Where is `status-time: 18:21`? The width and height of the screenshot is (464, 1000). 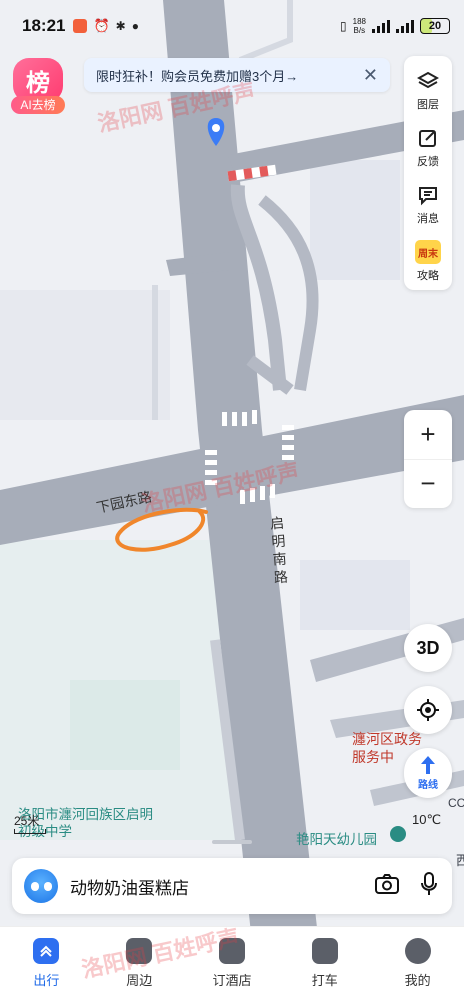
status-time: 18:21 is located at coordinates (44, 25).